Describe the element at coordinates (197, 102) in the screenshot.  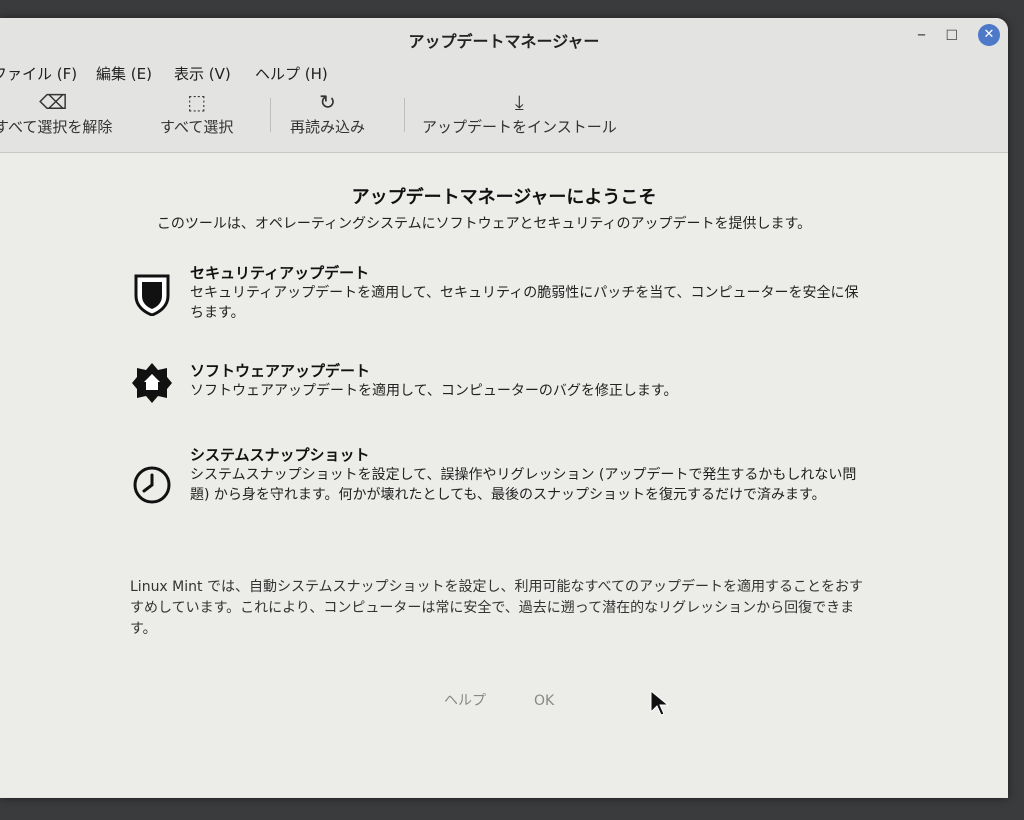
I see `select-all-icon: ⬚` at that location.